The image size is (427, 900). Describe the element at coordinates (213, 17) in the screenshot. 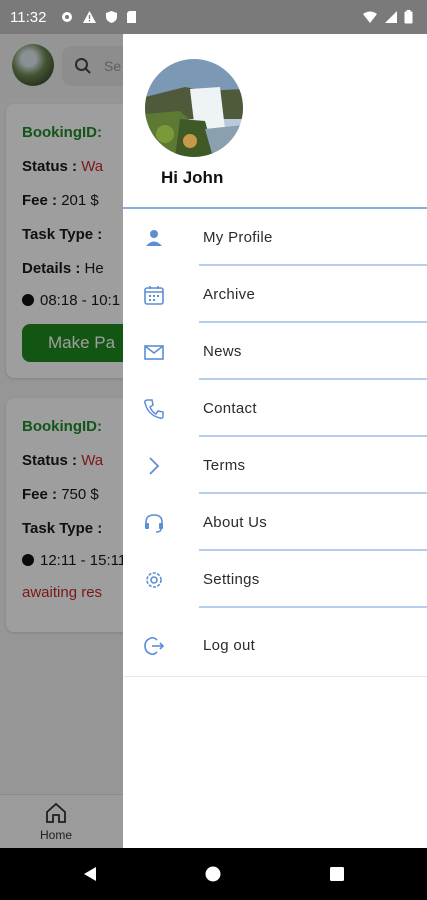

I see `status-bar: 11:32` at that location.